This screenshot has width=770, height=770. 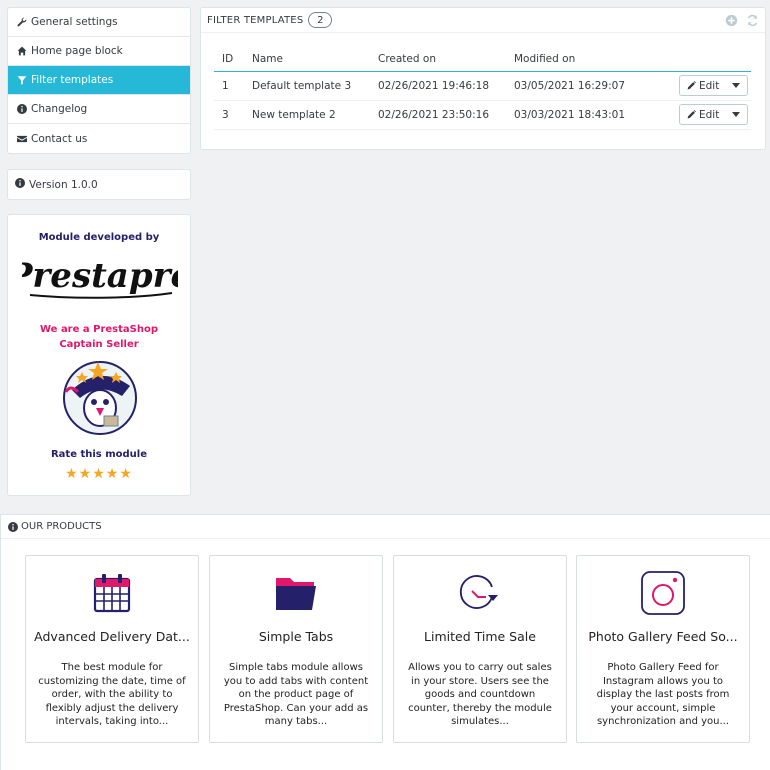 I want to click on panel-heading: Filter templates 2, so click(x=483, y=20).